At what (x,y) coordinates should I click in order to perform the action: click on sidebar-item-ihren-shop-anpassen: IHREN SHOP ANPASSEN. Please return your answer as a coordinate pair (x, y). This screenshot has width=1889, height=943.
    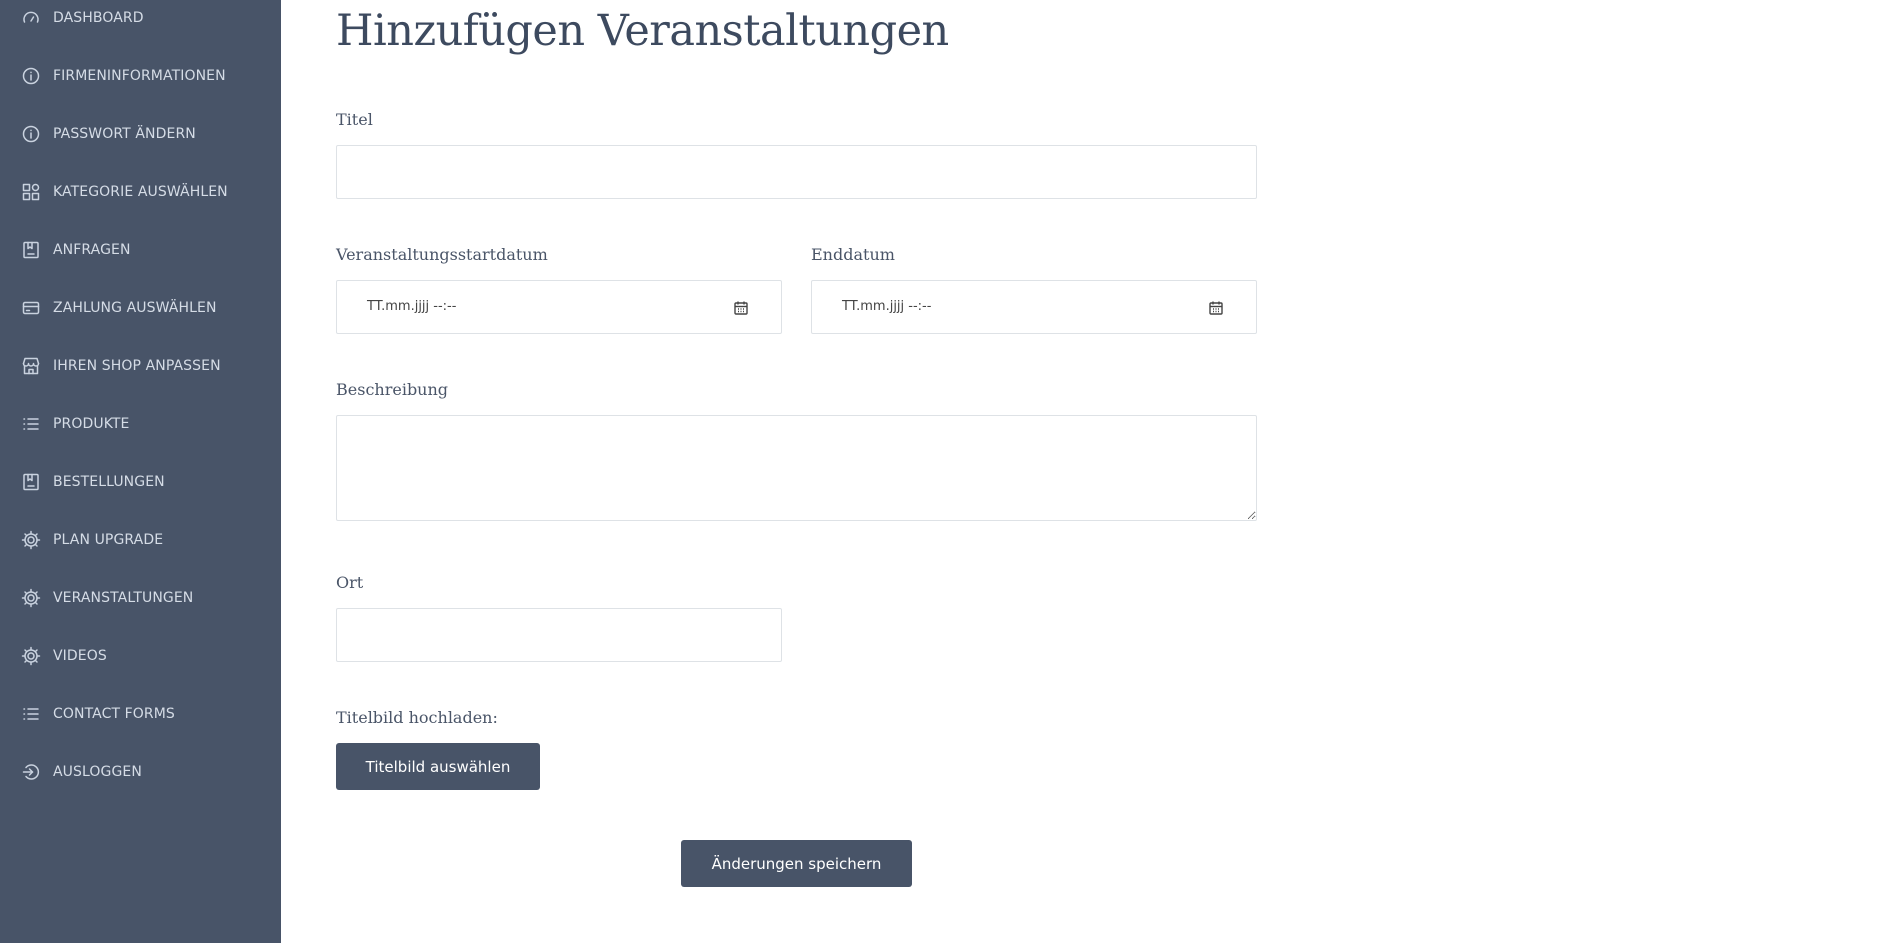
    Looking at the image, I should click on (140, 366).